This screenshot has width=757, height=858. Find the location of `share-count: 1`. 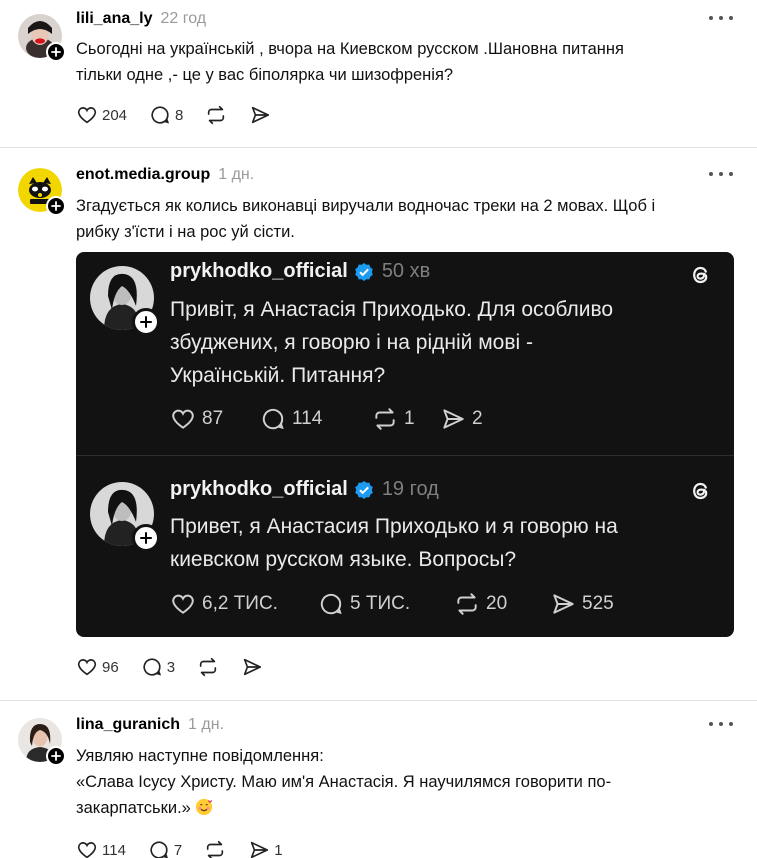

share-count: 1 is located at coordinates (278, 849).